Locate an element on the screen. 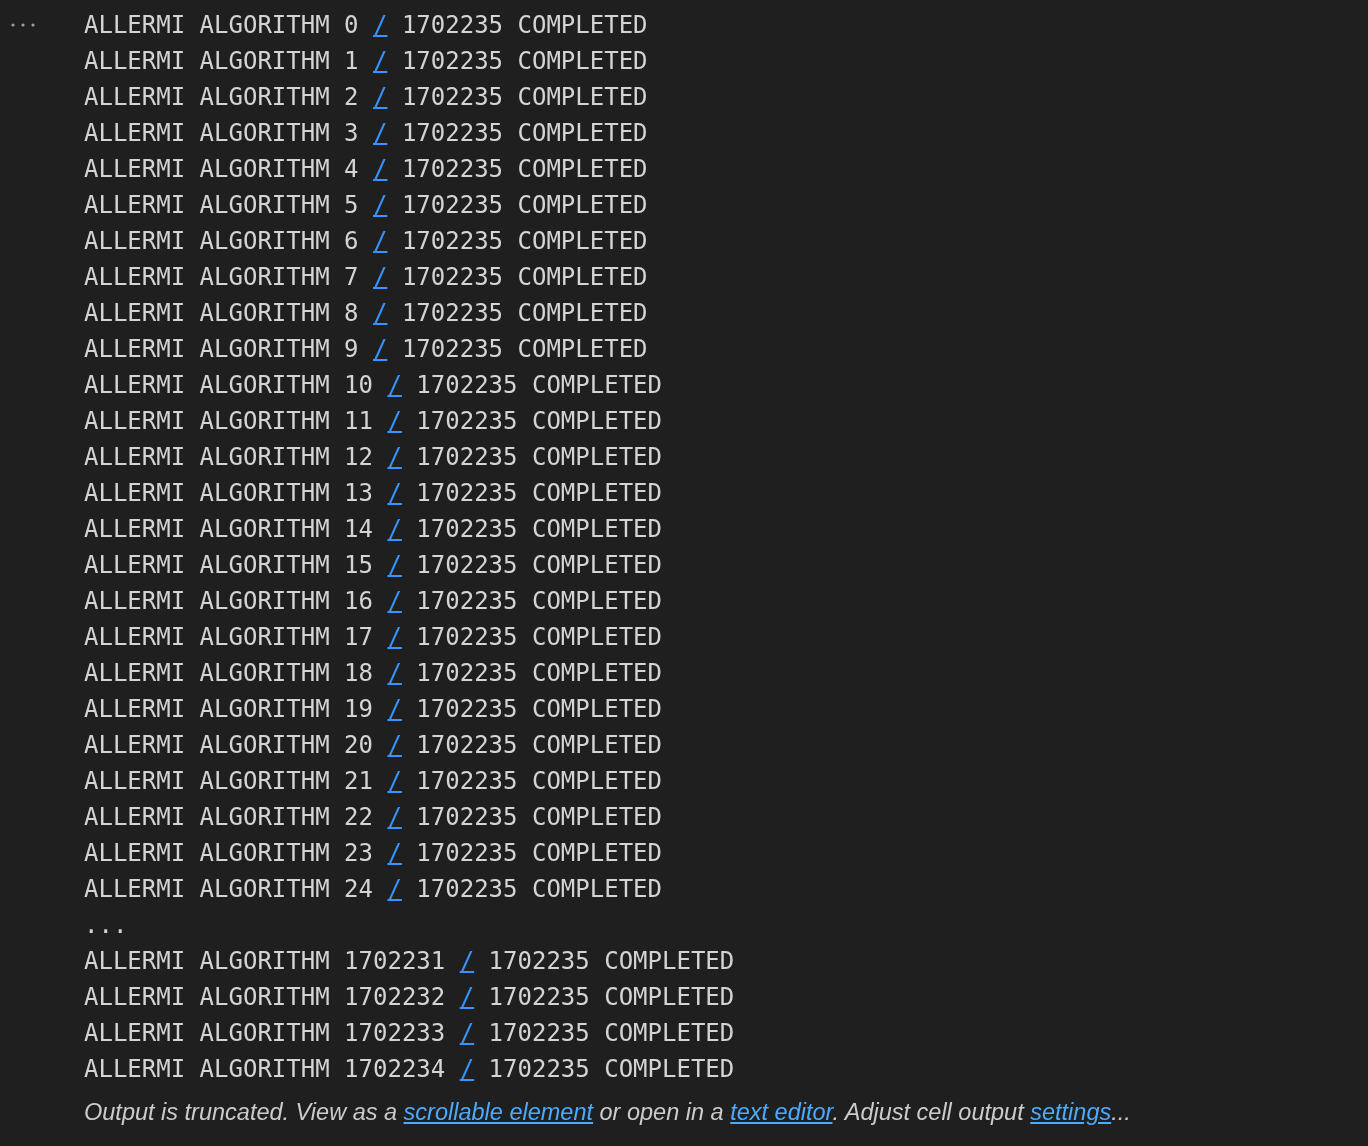  output-line: ALLERMI ALGORITHM 1702232 / 1702235 COMPLETED is located at coordinates (409, 997).